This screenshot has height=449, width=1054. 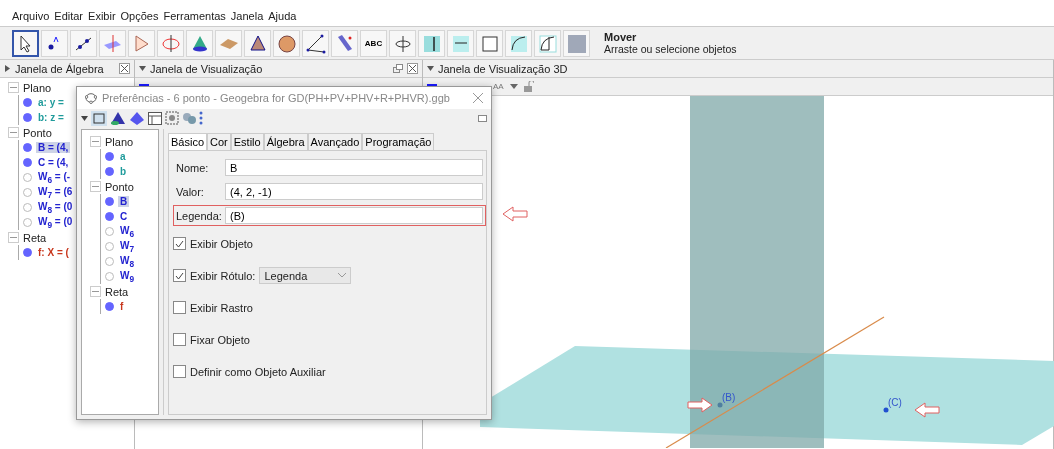 What do you see at coordinates (53, 252) in the screenshot?
I see `object-definition: f: X = (` at bounding box center [53, 252].